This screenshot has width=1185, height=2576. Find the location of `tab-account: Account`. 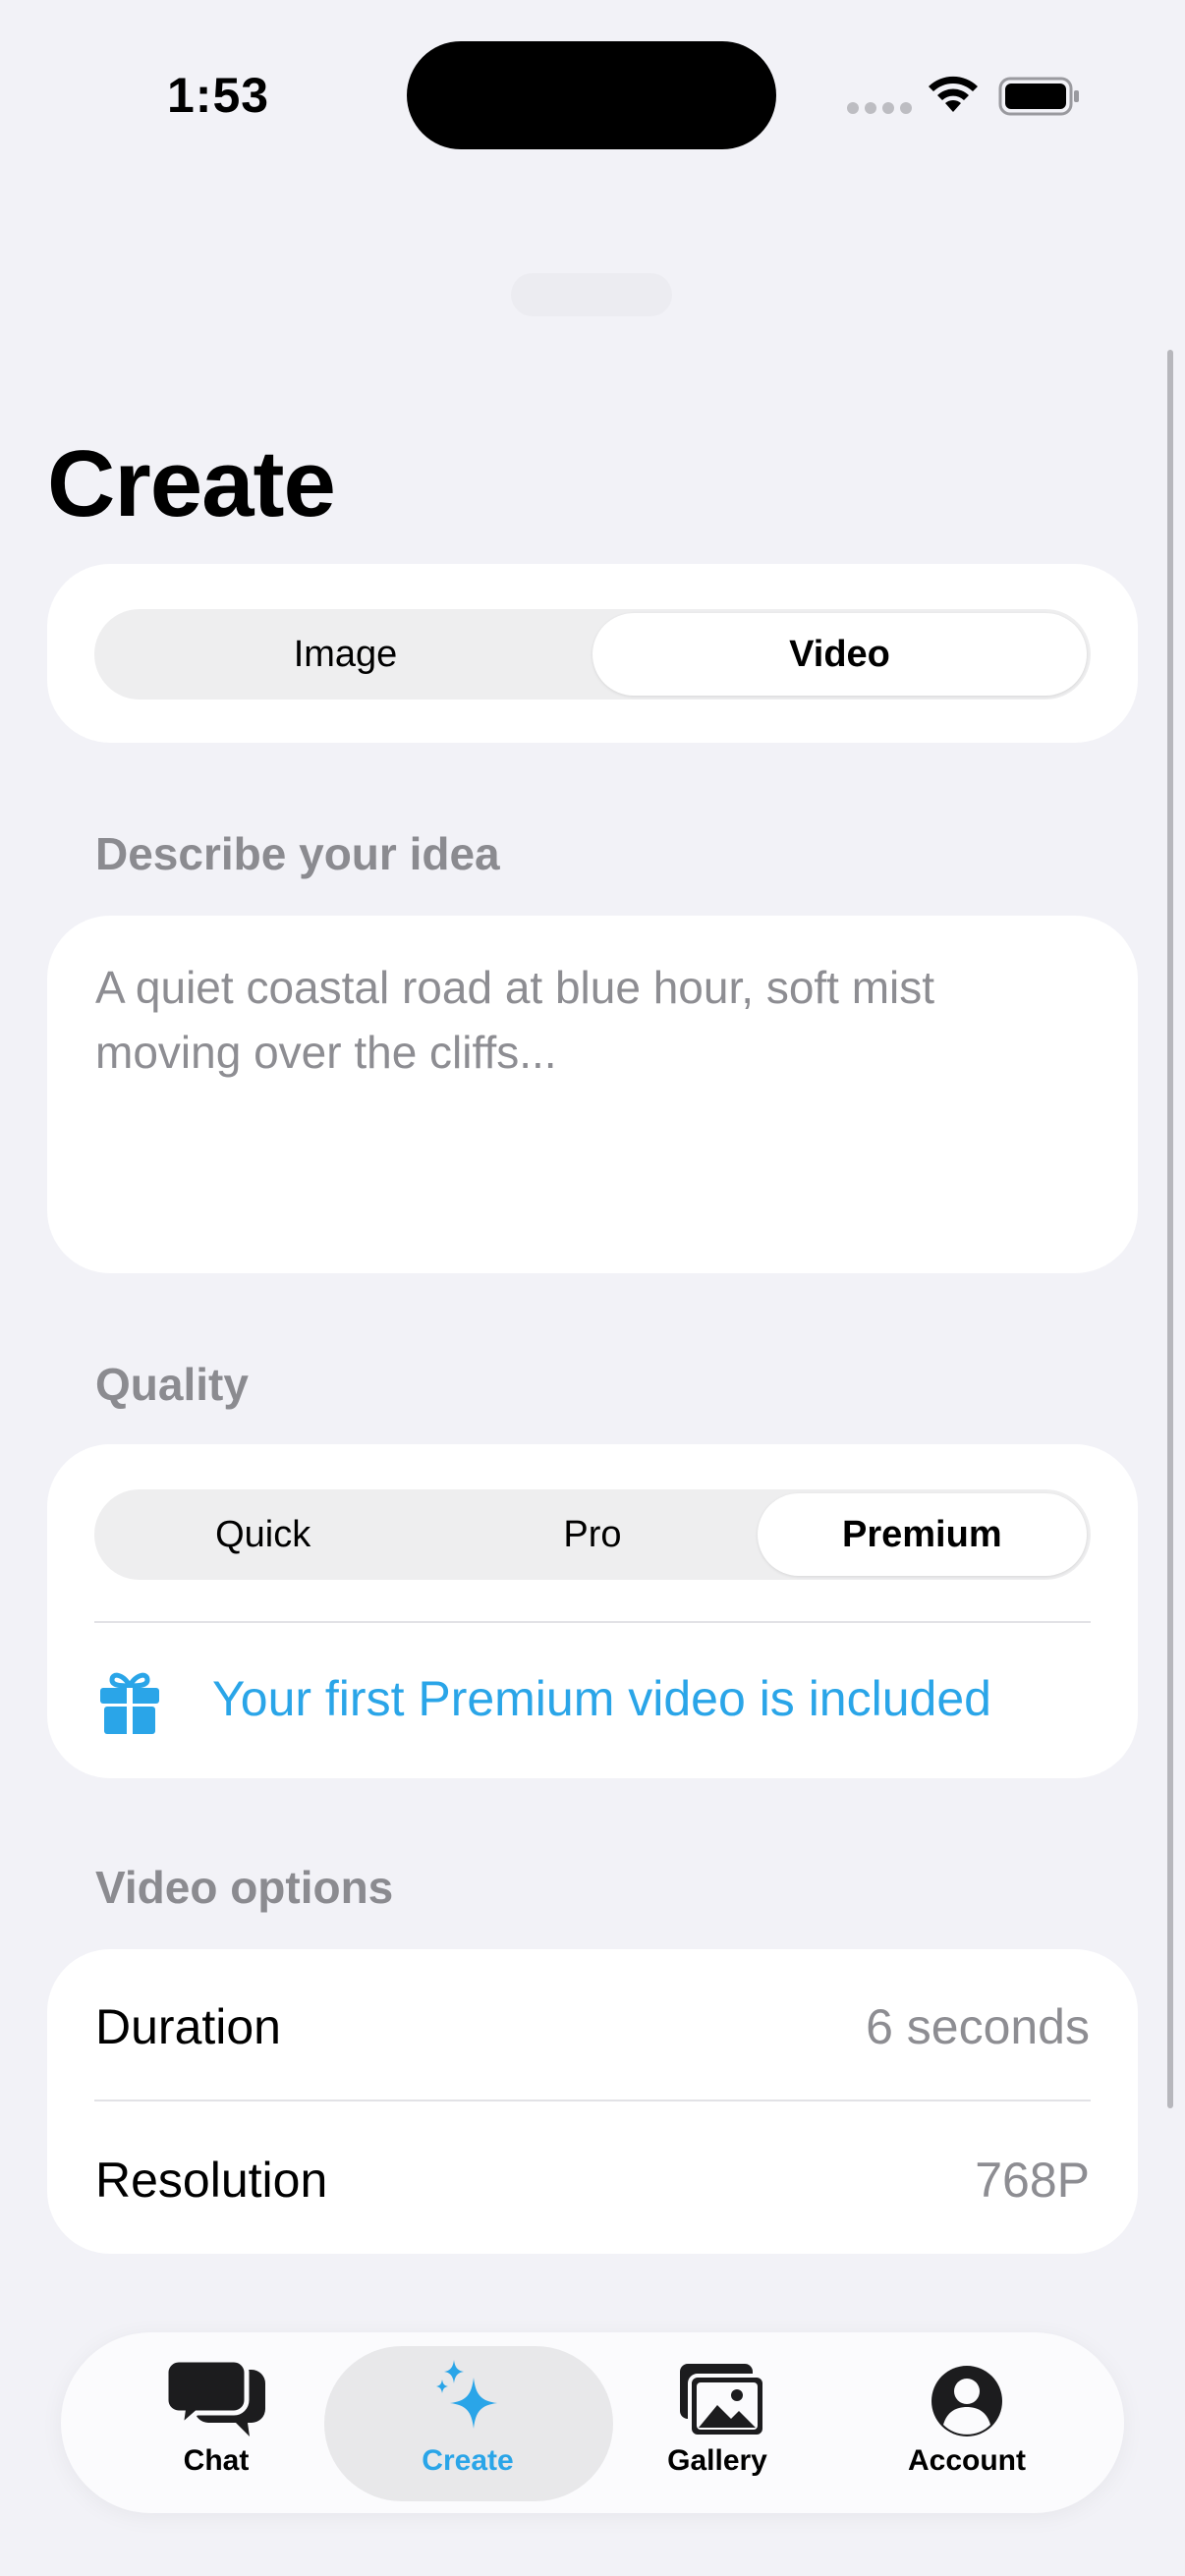

tab-account: Account is located at coordinates (967, 2418).